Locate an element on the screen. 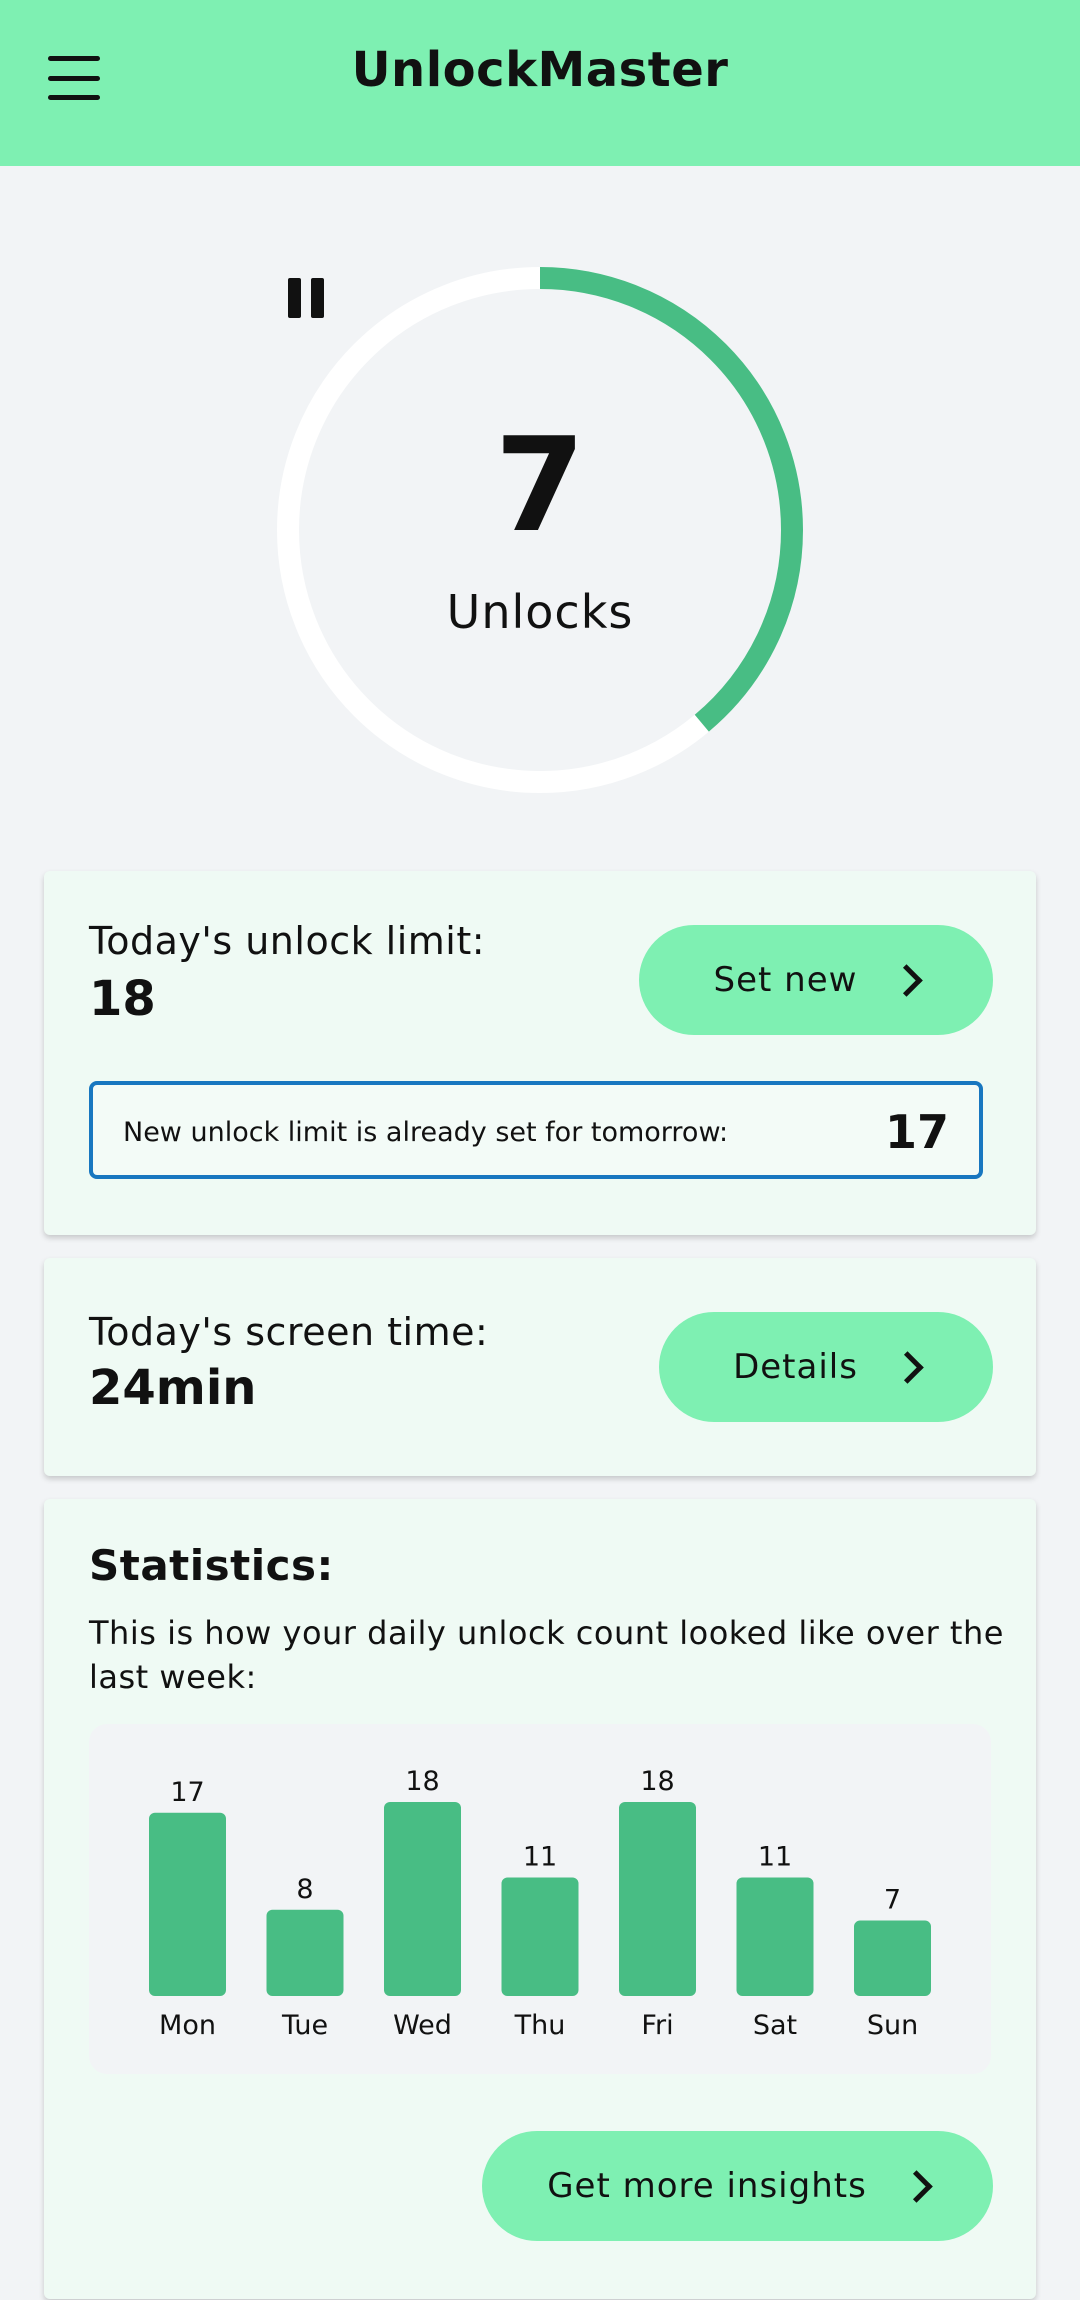 This screenshot has height=2300, width=1080. tomorrow-limit-value: 17 is located at coordinates (916, 1132).